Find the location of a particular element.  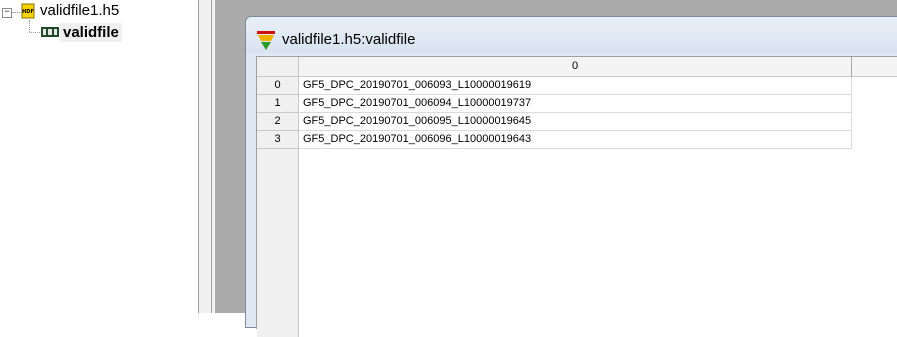

row-header: 2 is located at coordinates (277, 122).